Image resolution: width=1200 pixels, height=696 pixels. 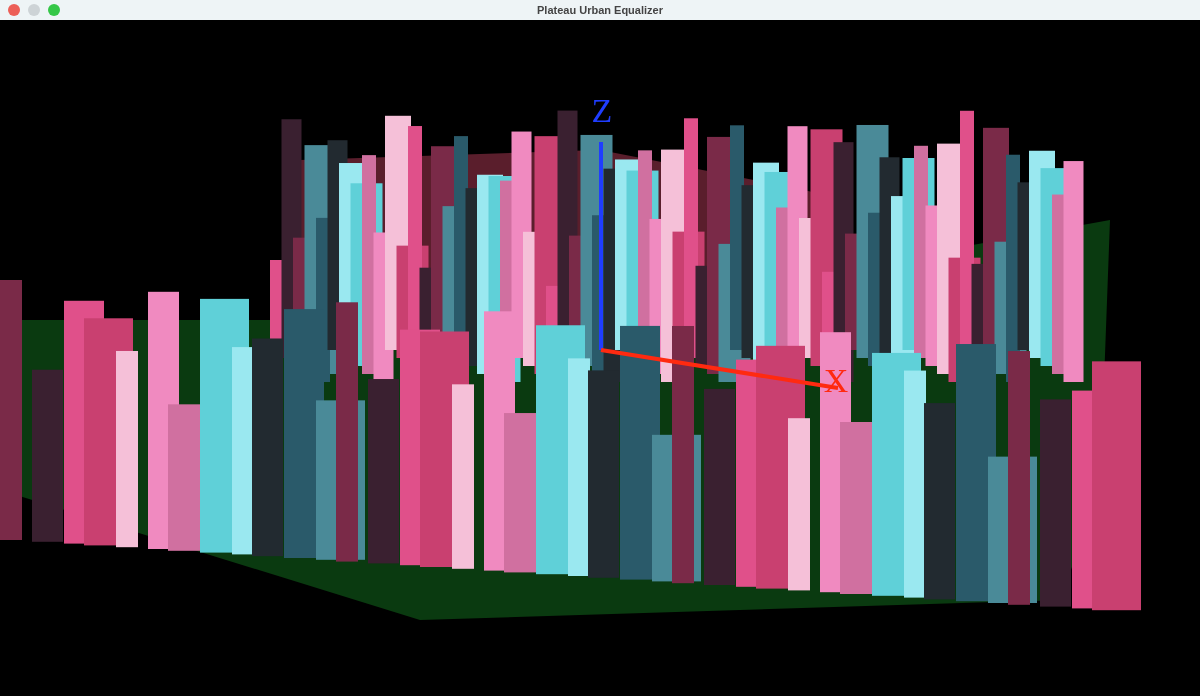 I want to click on window-title: Plateau Urban Equalizer, so click(x=600, y=10).